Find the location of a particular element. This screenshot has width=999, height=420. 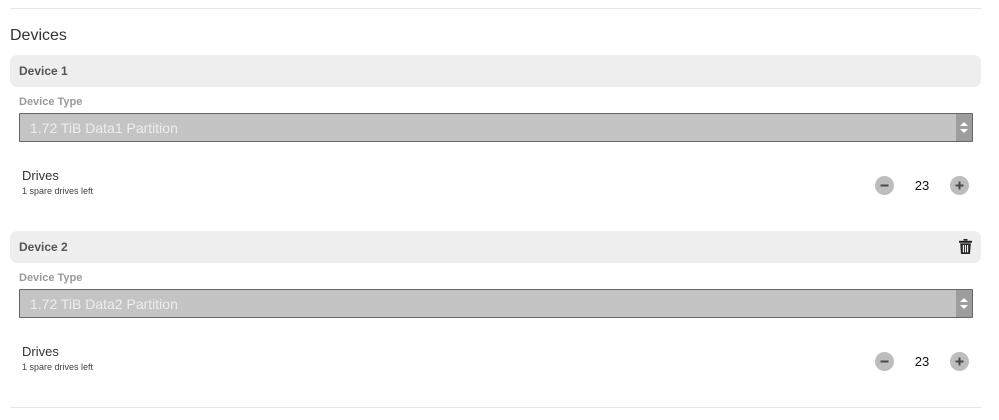

top-divider is located at coordinates (495, 8).